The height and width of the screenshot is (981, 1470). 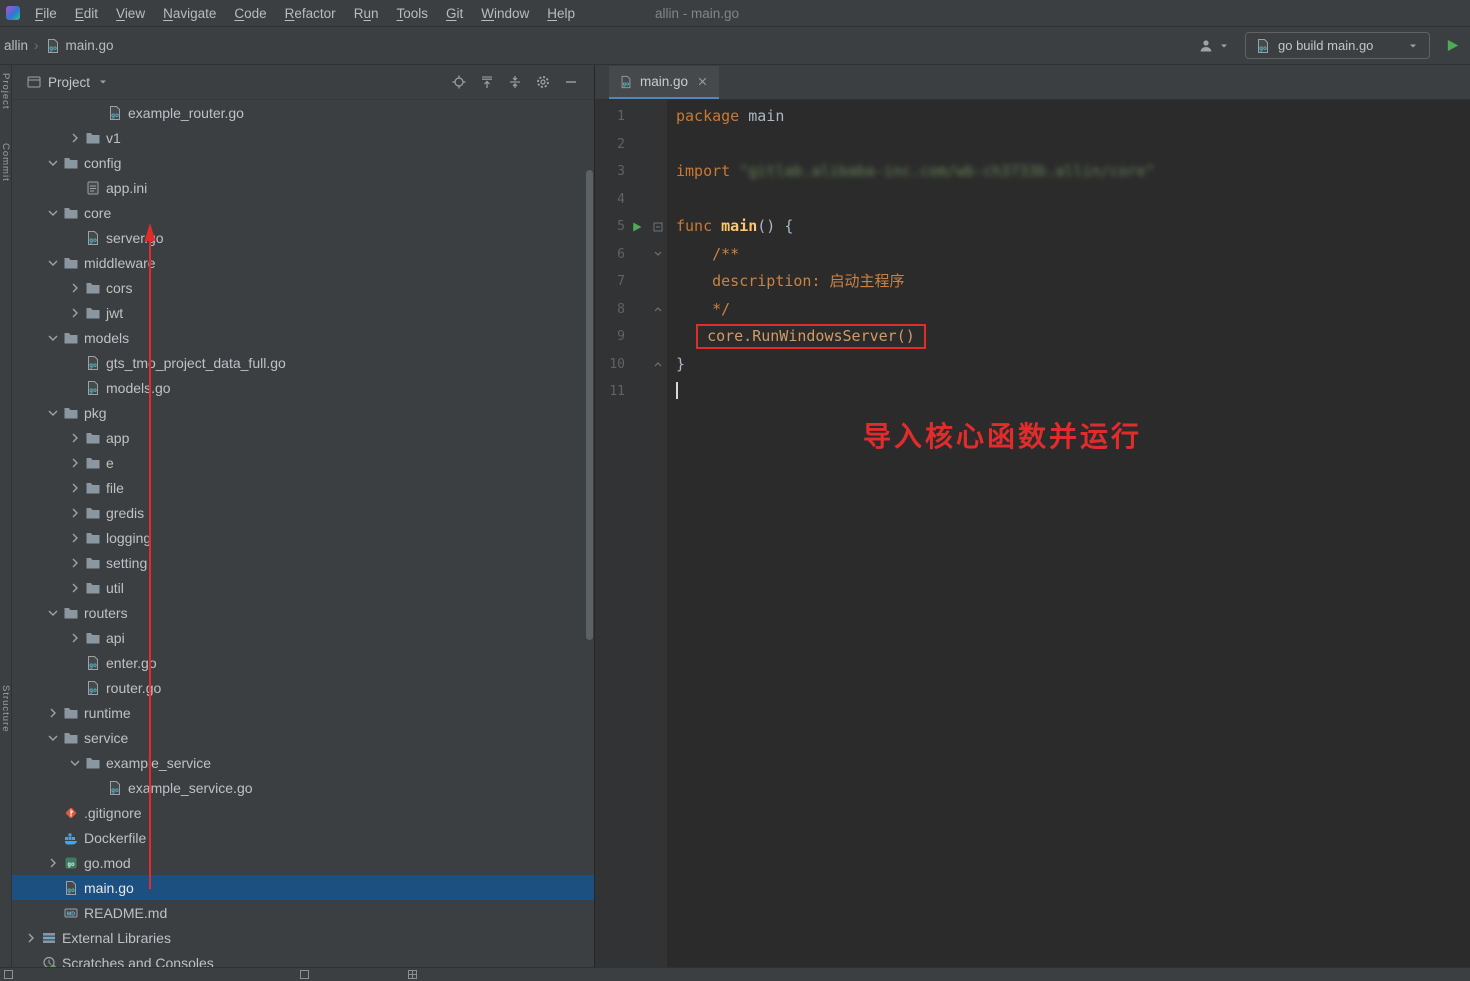 I want to click on code-line: 9 core.RunWindowsServer(), so click(x=1032, y=337).